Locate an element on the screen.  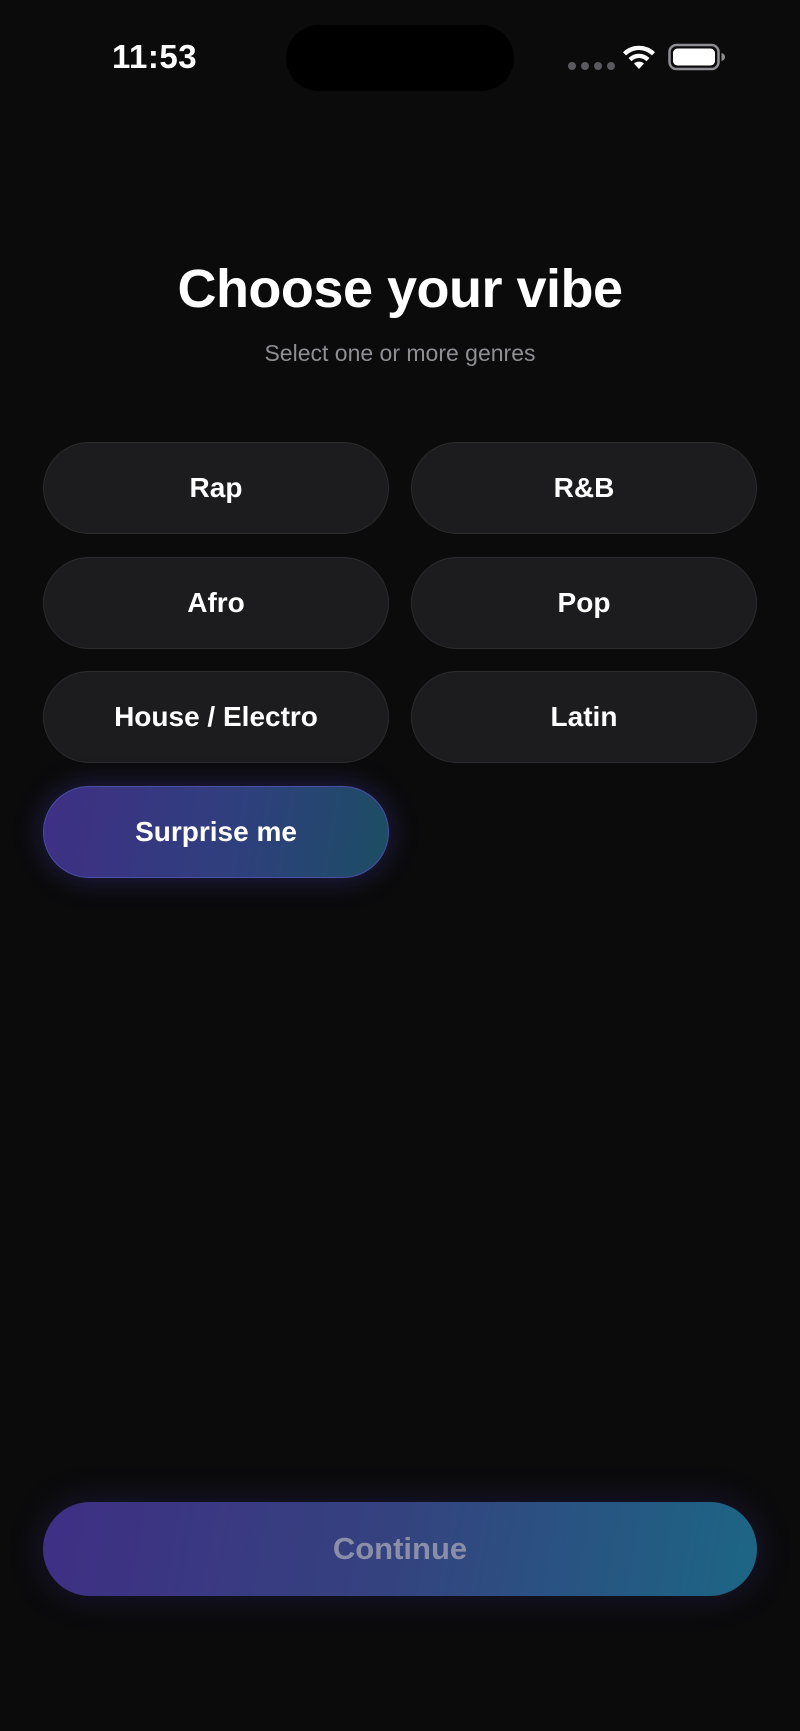
battery-icon is located at coordinates (696, 57).